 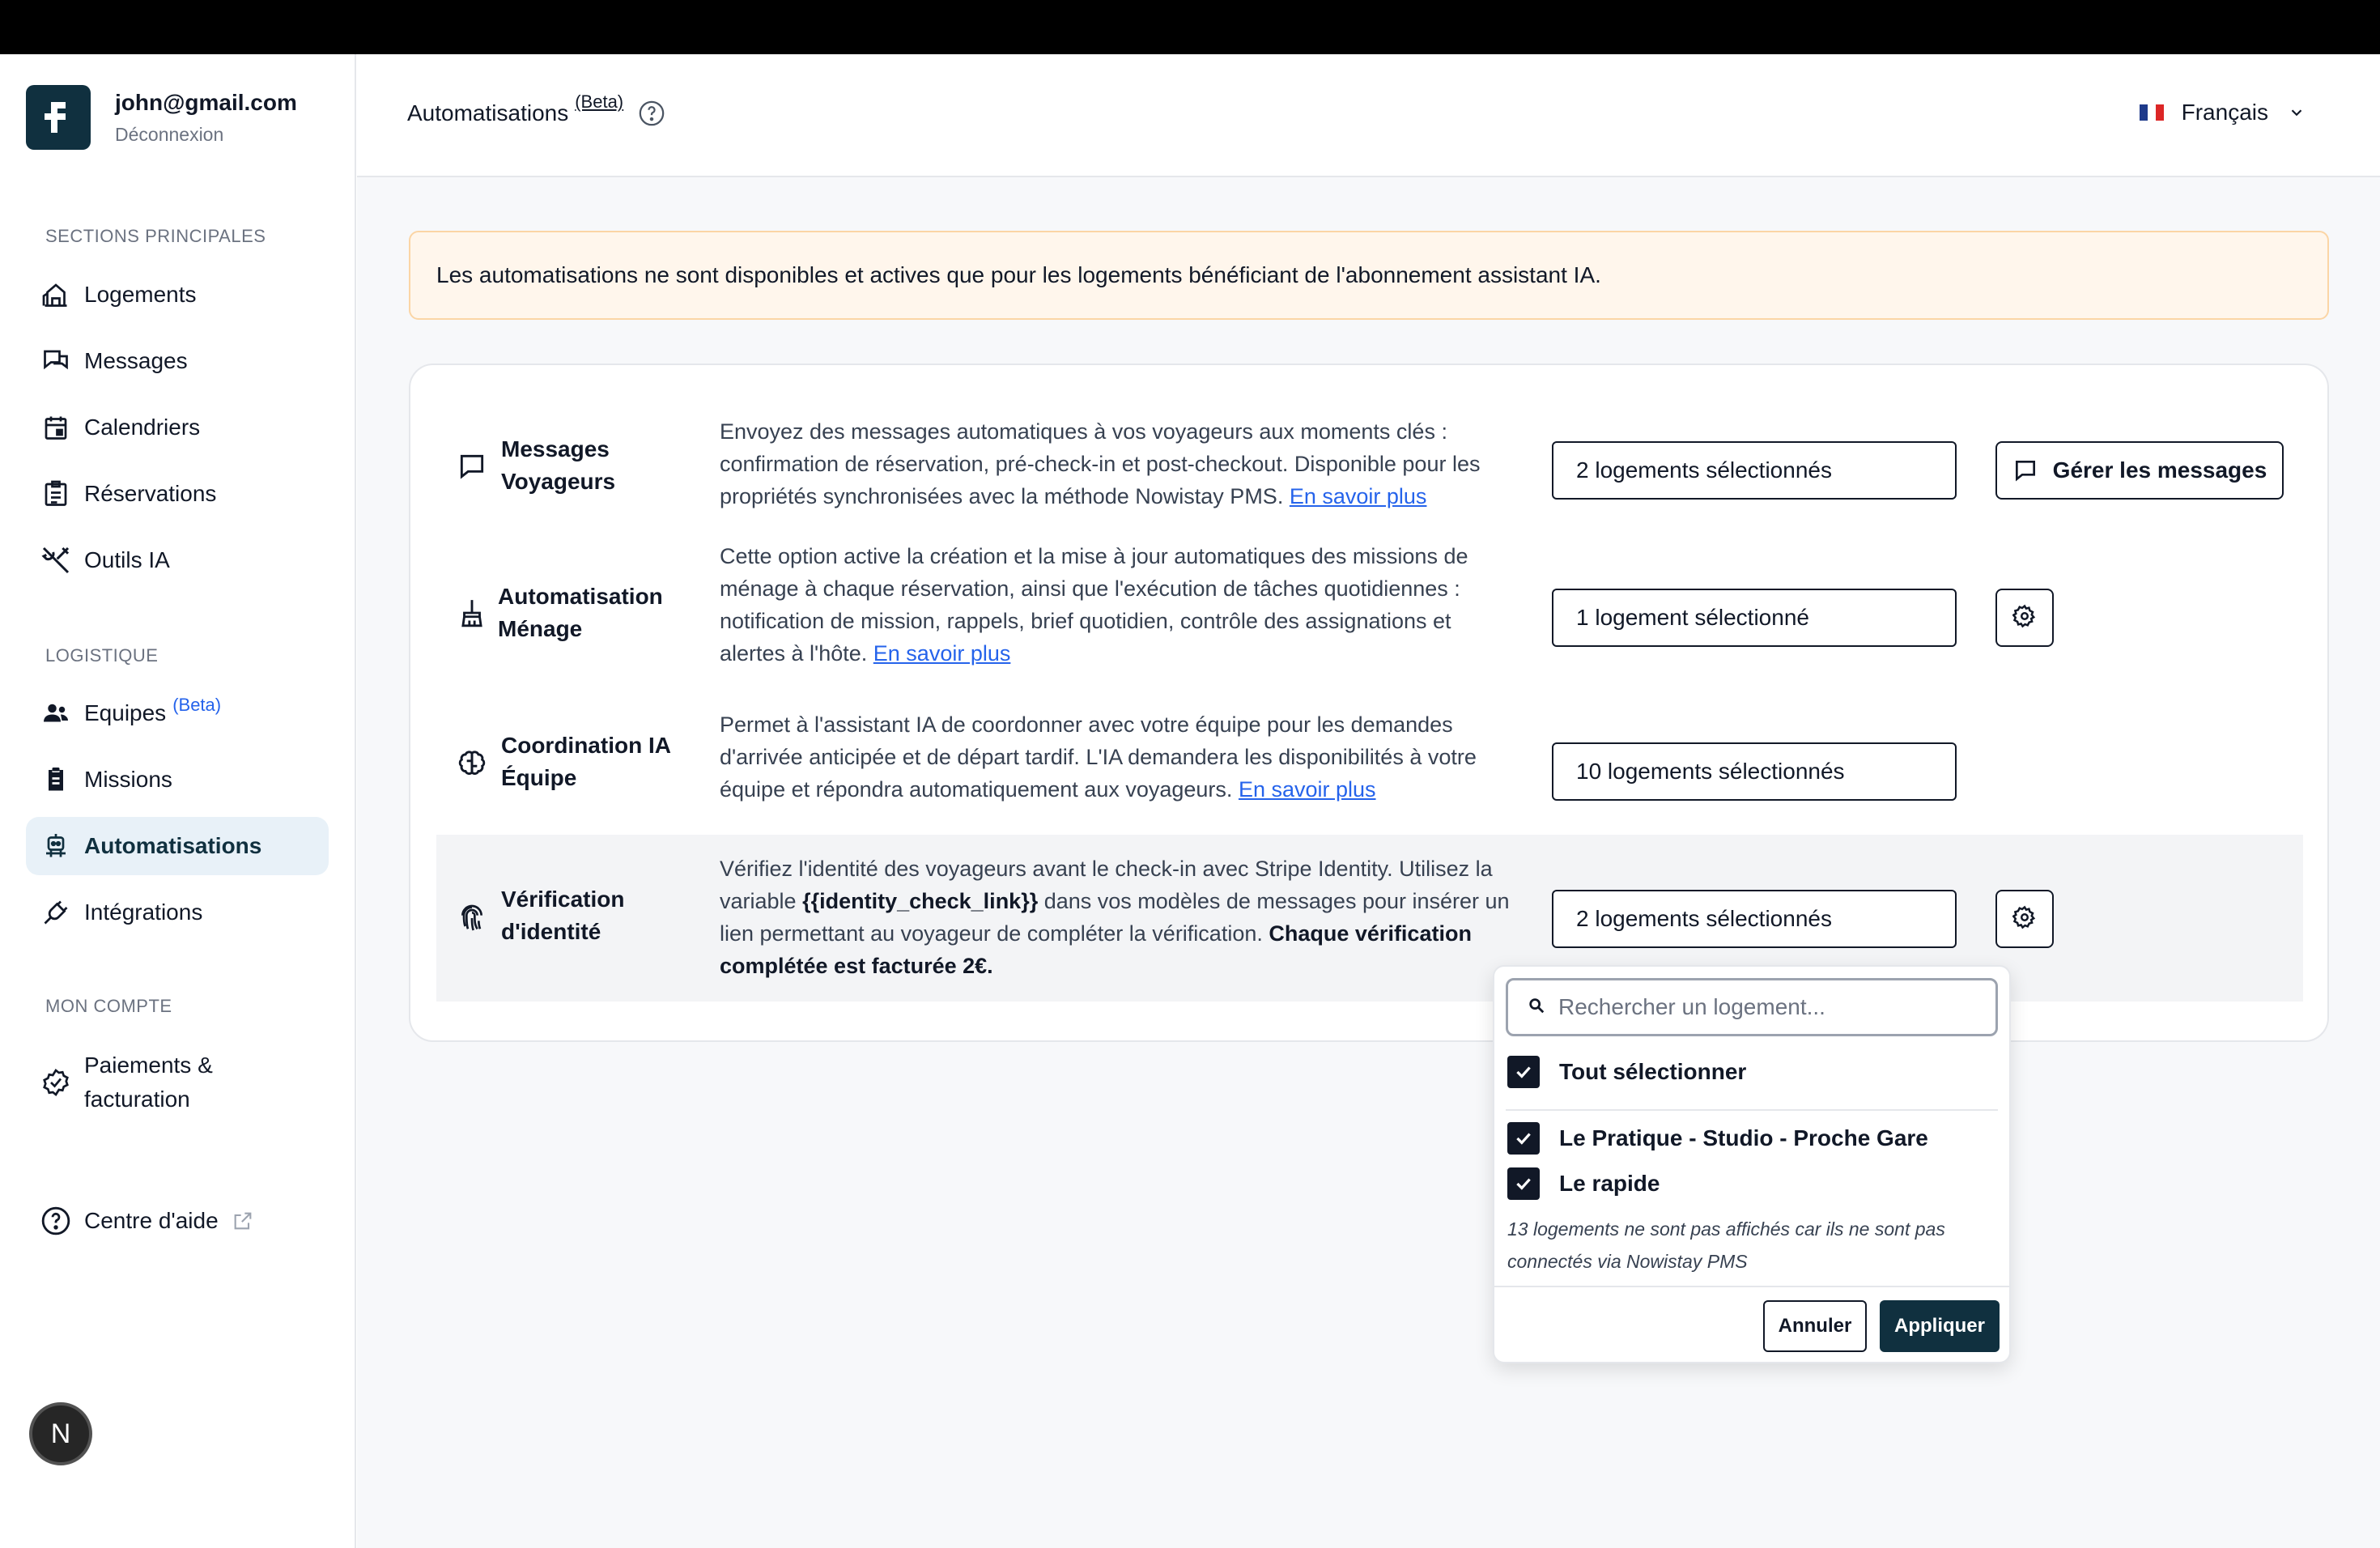 What do you see at coordinates (2297, 113) in the screenshot?
I see `chevron-down-icon` at bounding box center [2297, 113].